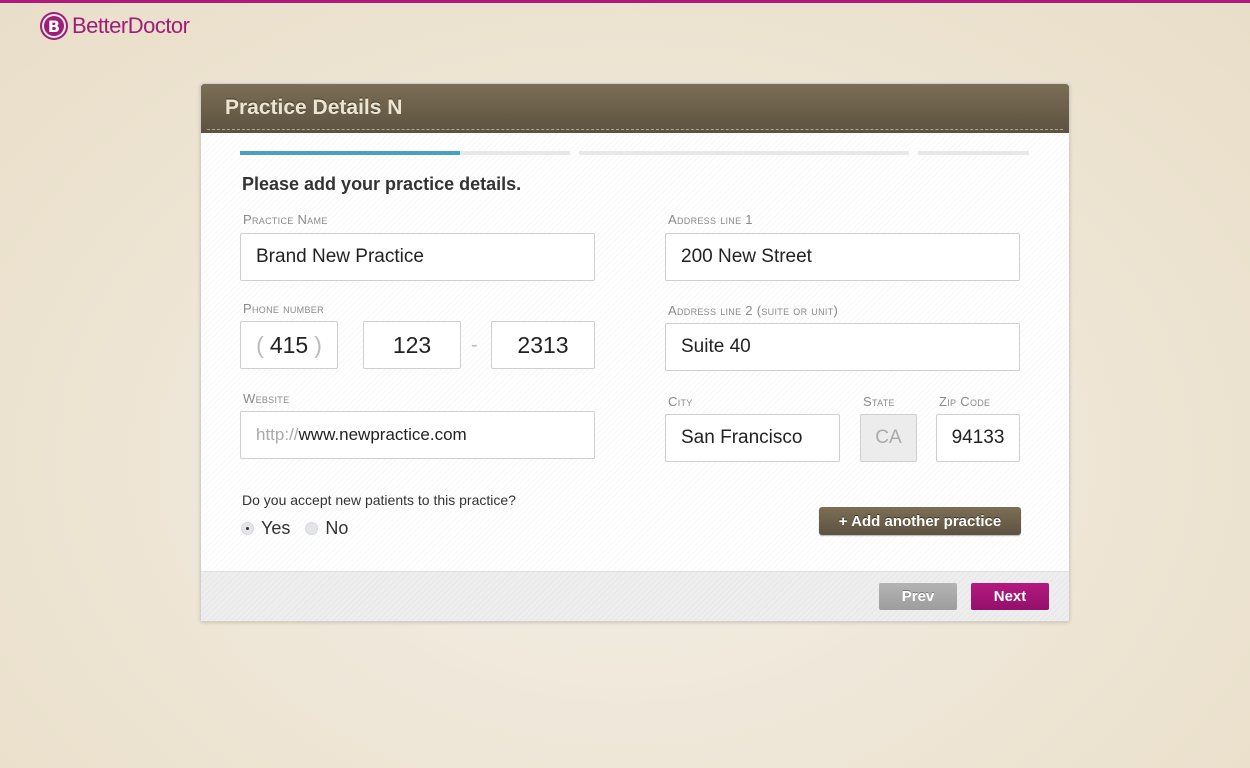 The image size is (1250, 768). I want to click on address2-input: Suite 40, so click(842, 347).